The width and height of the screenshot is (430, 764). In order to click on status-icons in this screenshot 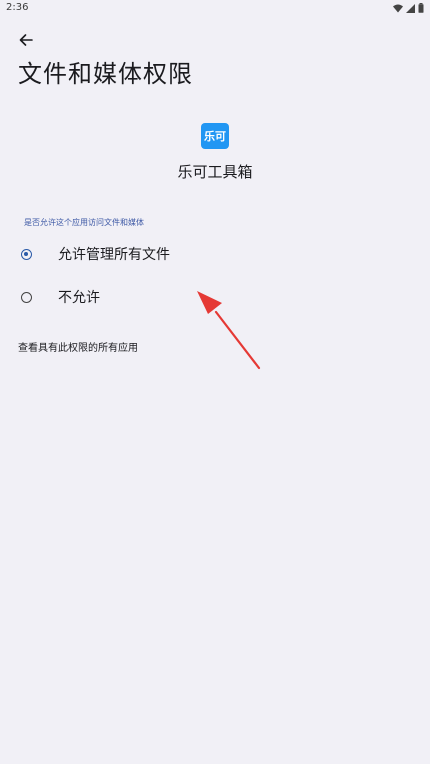, I will do `click(408, 8)`.